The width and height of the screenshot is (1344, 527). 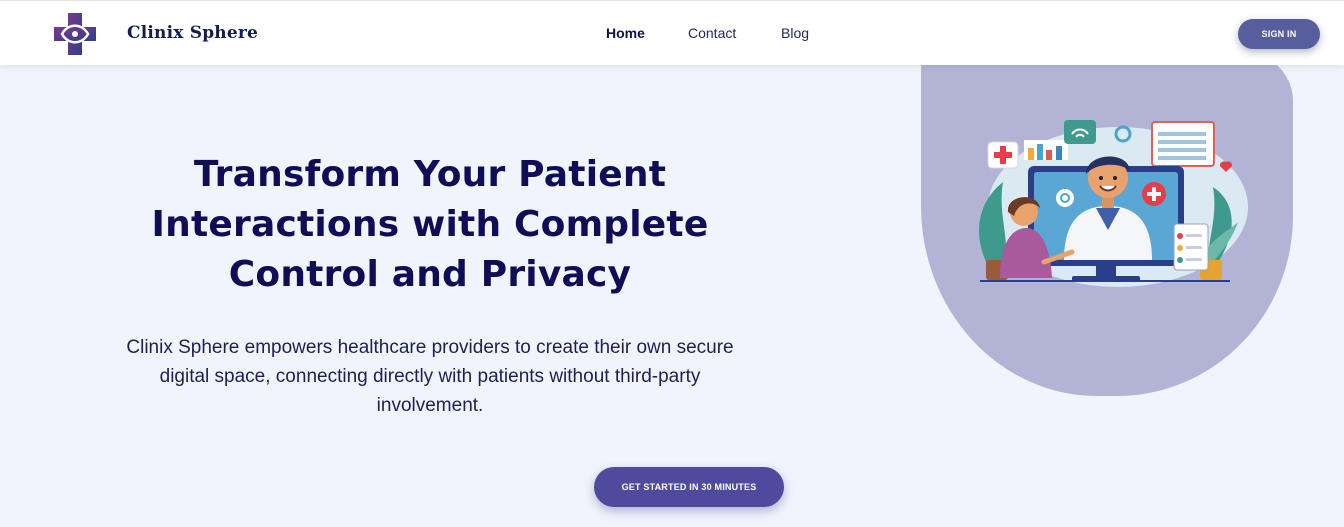 What do you see at coordinates (689, 487) in the screenshot?
I see `get-started-button: GET STARTED IN 30 MINUTES` at bounding box center [689, 487].